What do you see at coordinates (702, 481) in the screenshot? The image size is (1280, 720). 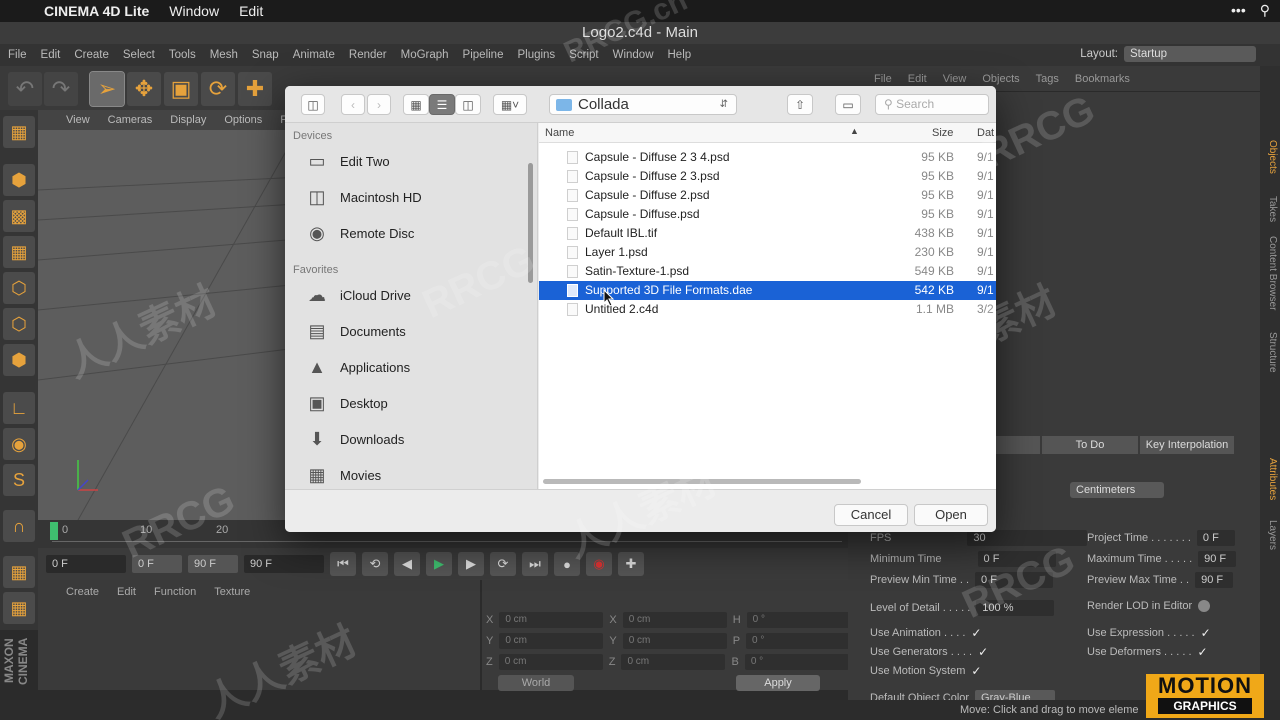 I see `horizontal-scrollbar` at bounding box center [702, 481].